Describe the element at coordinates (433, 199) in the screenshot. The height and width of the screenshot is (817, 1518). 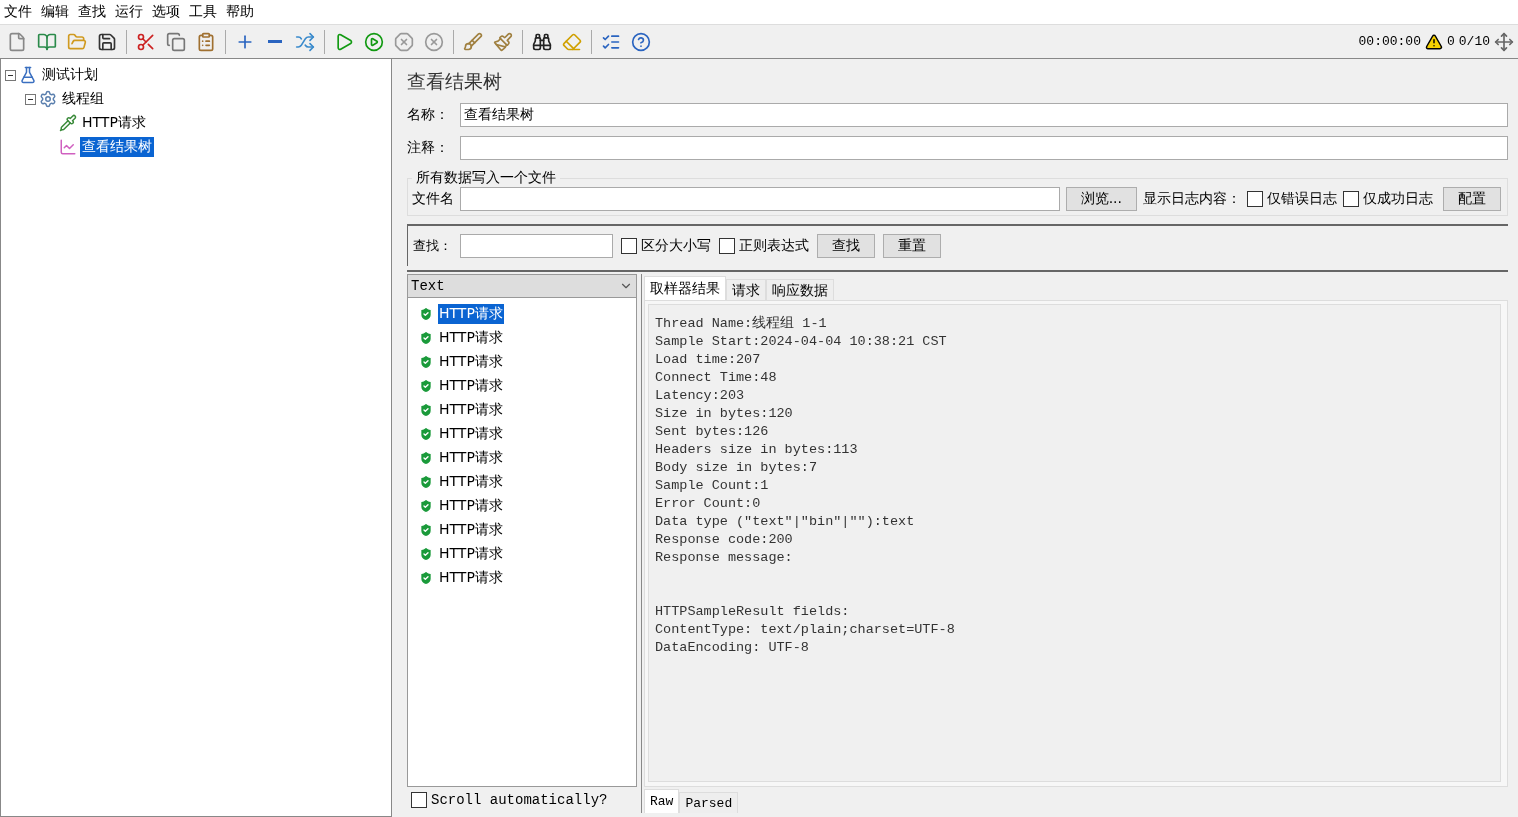
I see `file-label: 文件名` at that location.